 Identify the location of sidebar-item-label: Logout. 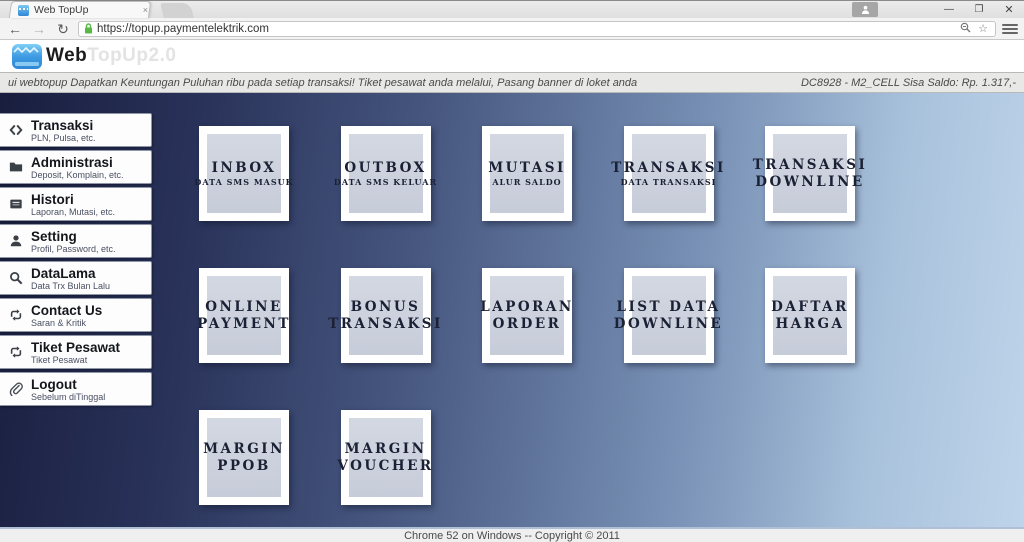
(54, 384).